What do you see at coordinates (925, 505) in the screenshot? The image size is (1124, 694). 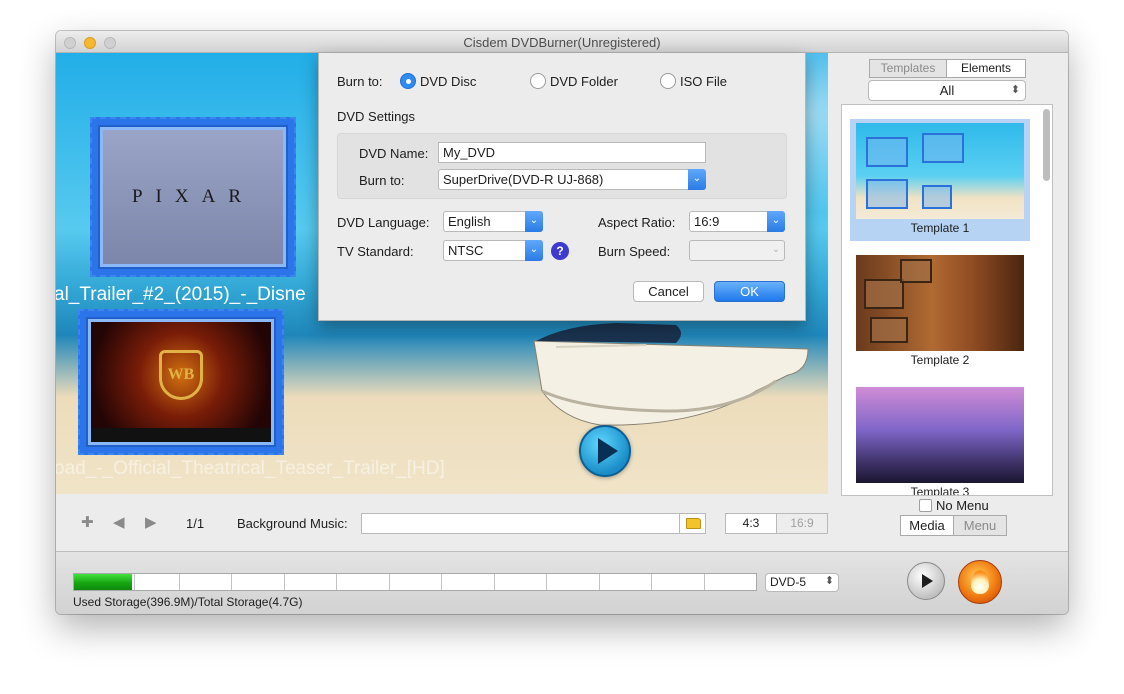 I see `no-menu-checkbox` at bounding box center [925, 505].